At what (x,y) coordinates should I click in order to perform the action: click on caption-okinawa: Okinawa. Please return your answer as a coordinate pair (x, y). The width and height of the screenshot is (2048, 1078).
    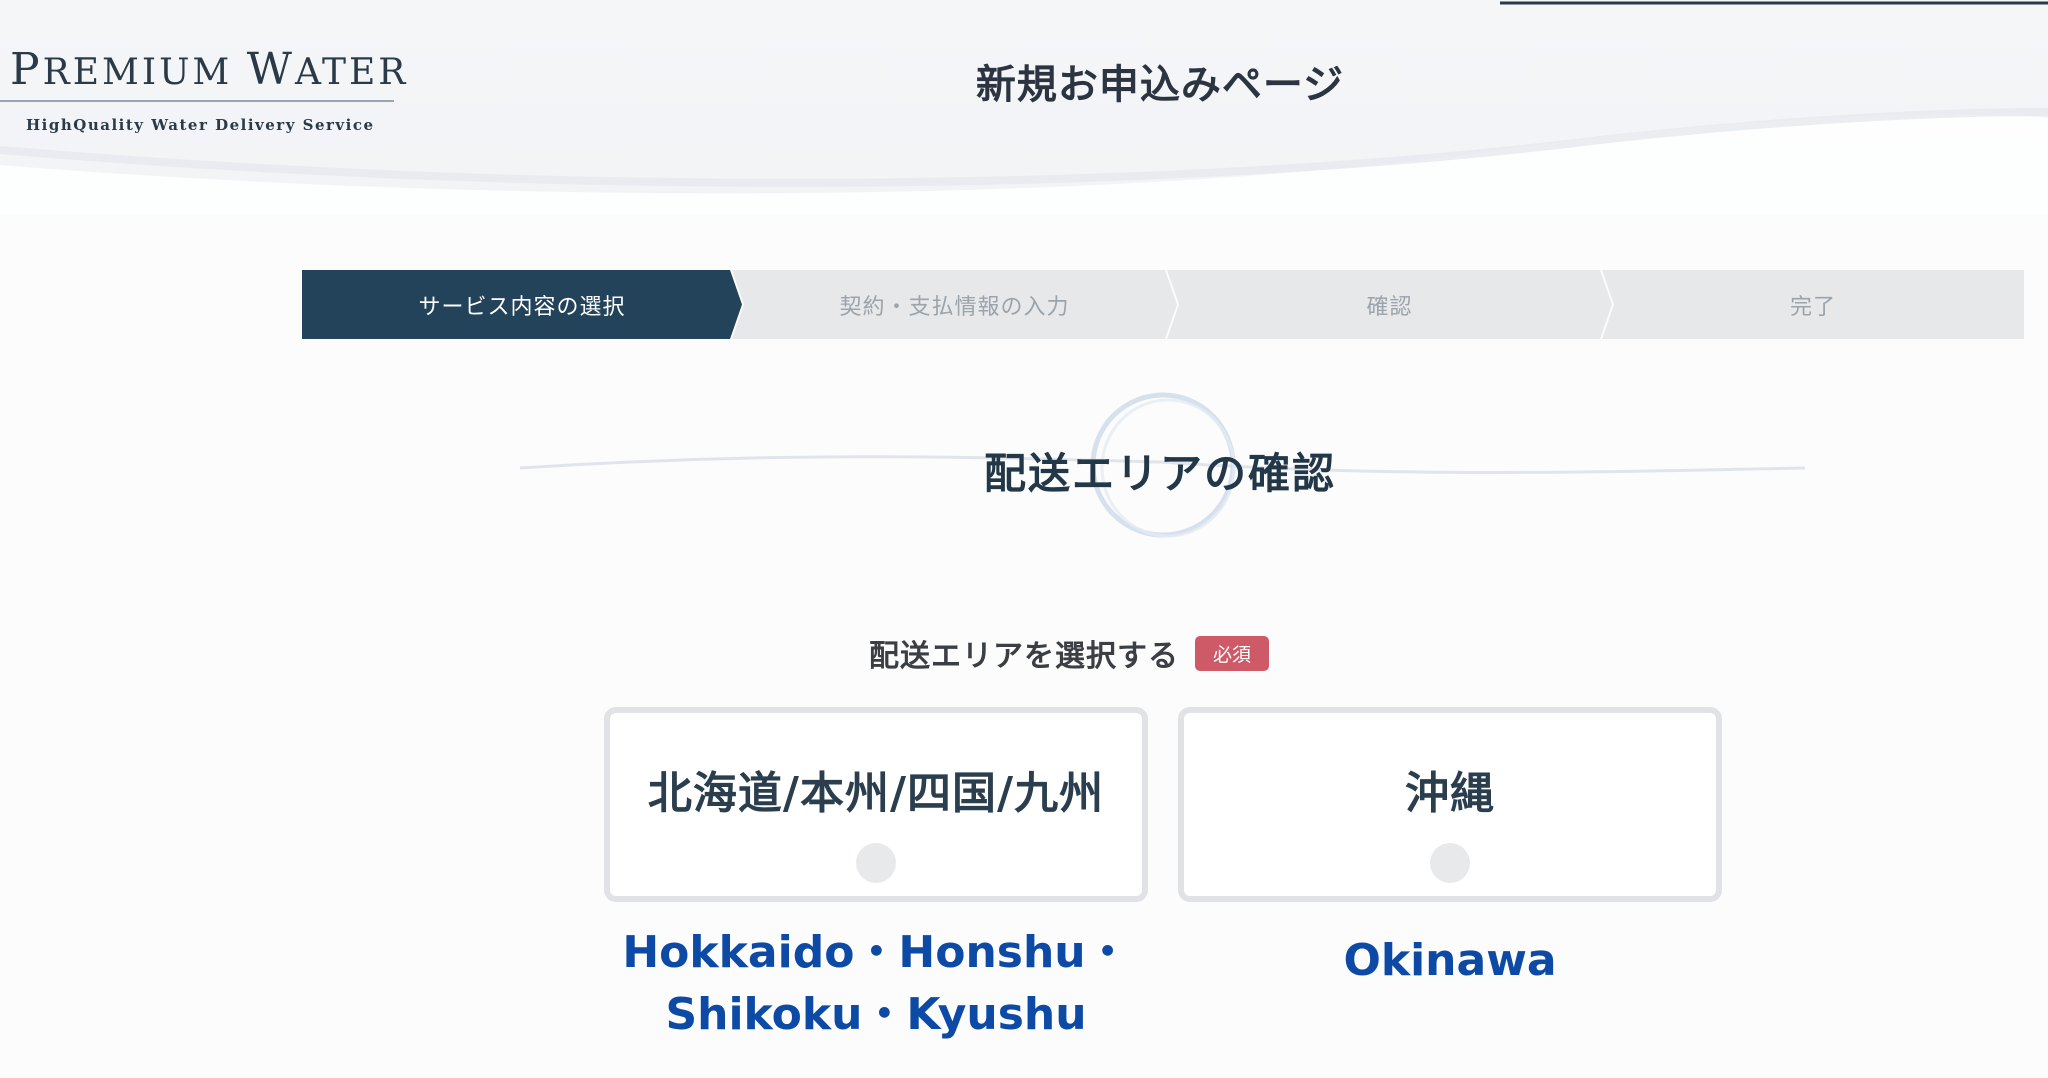
    Looking at the image, I should click on (1450, 961).